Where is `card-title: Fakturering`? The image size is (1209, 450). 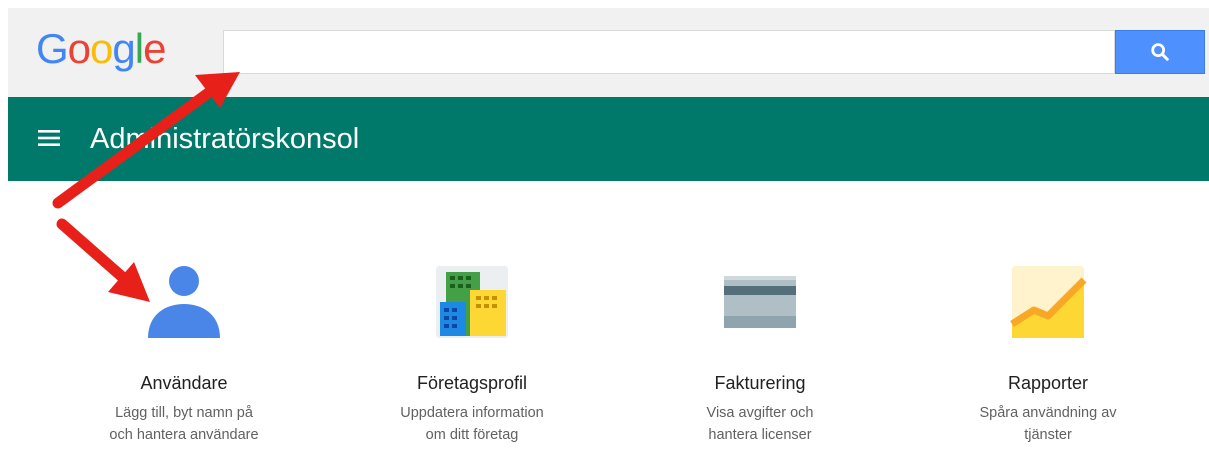
card-title: Fakturering is located at coordinates (760, 383).